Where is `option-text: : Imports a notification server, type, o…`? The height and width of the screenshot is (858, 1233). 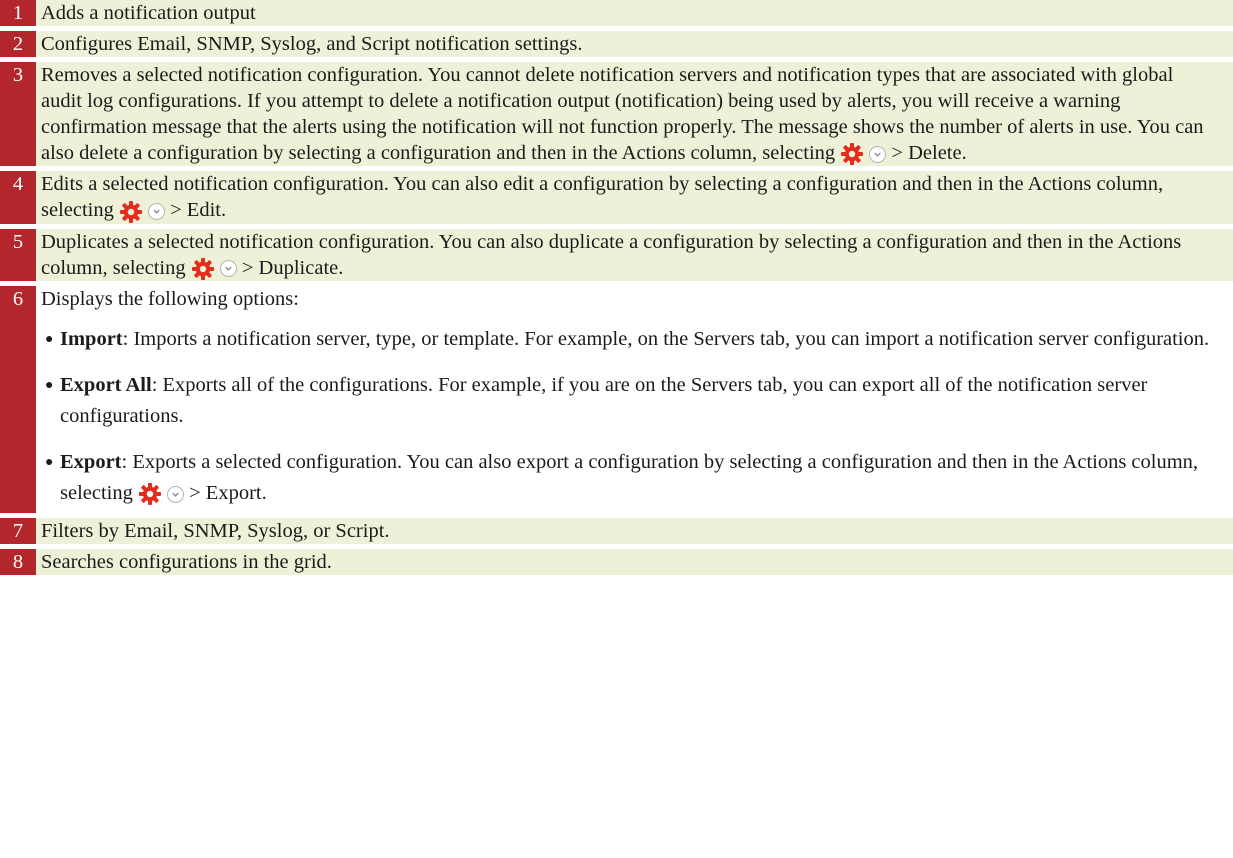 option-text: : Imports a notification server, type, o… is located at coordinates (666, 338).